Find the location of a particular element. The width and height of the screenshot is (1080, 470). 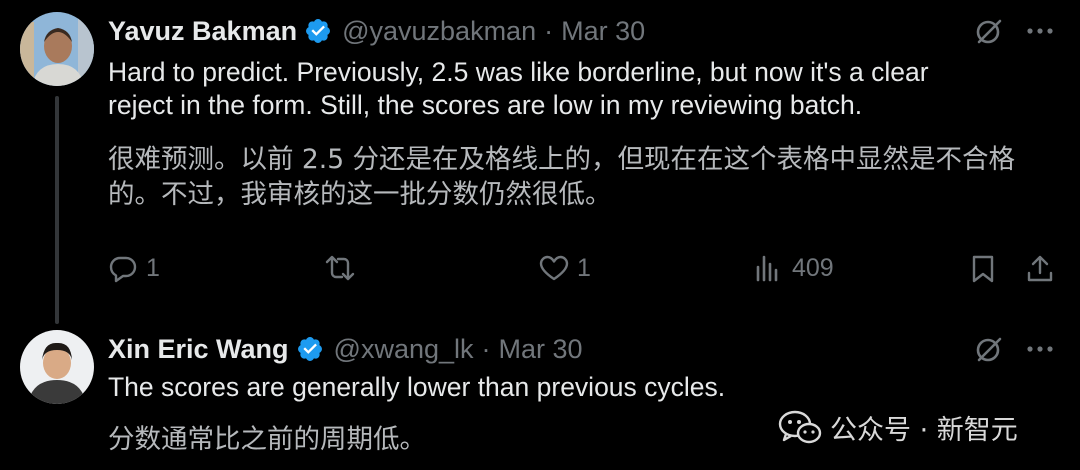

like-button: 1 is located at coordinates (565, 268).